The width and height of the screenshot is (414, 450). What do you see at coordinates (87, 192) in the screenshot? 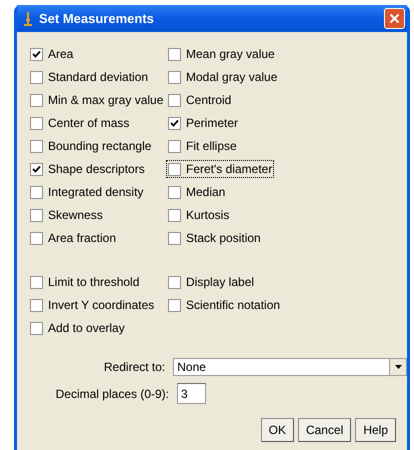
I see `checkbox: Integrated density` at bounding box center [87, 192].